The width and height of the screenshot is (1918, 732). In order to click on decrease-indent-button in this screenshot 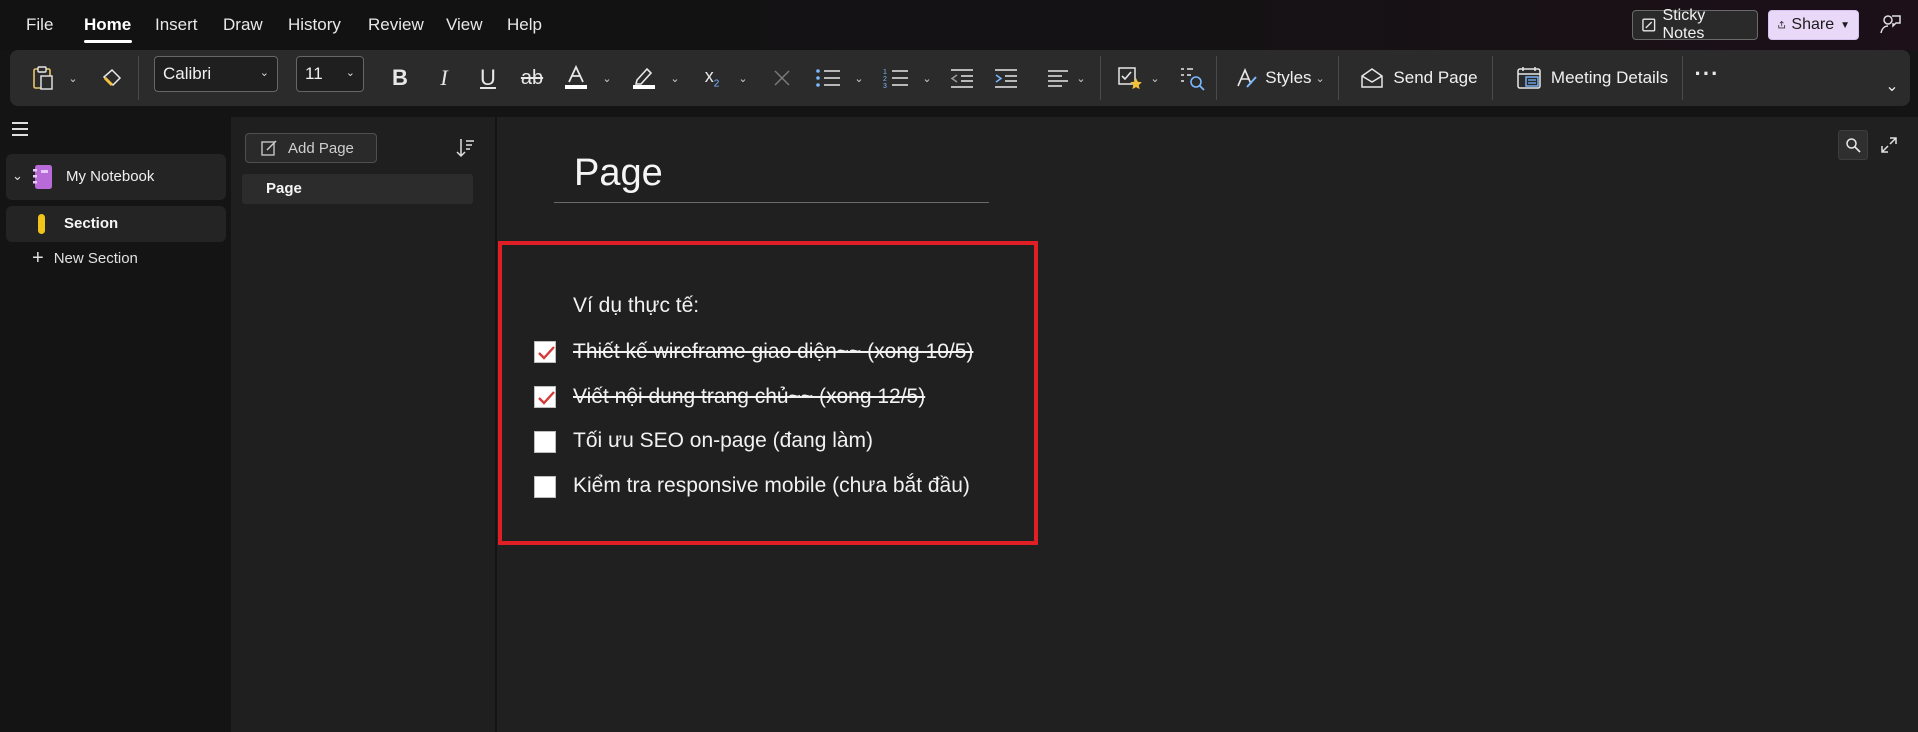, I will do `click(962, 78)`.